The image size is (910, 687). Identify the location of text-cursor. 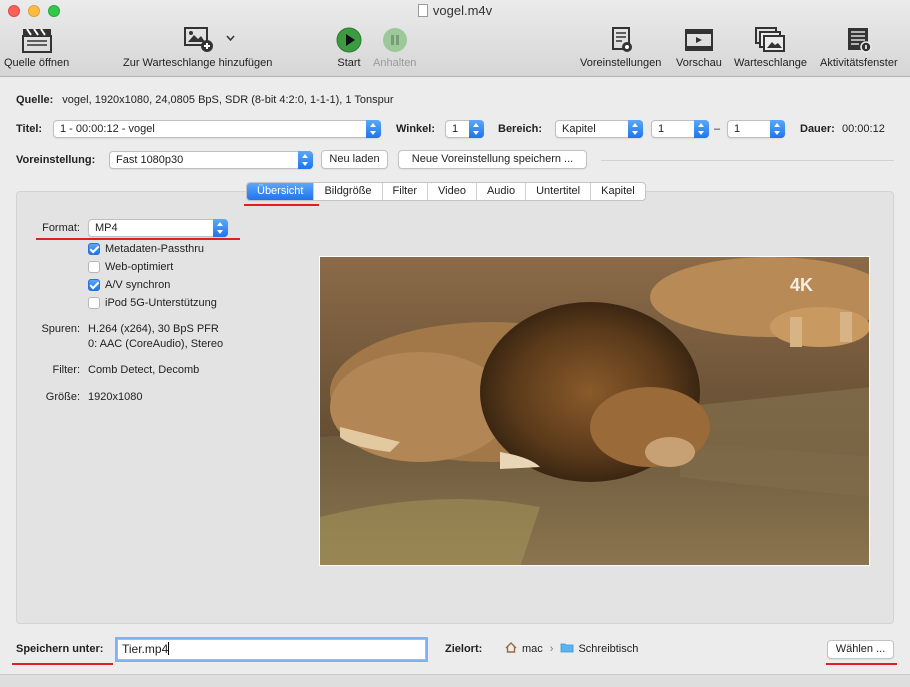
(169, 648).